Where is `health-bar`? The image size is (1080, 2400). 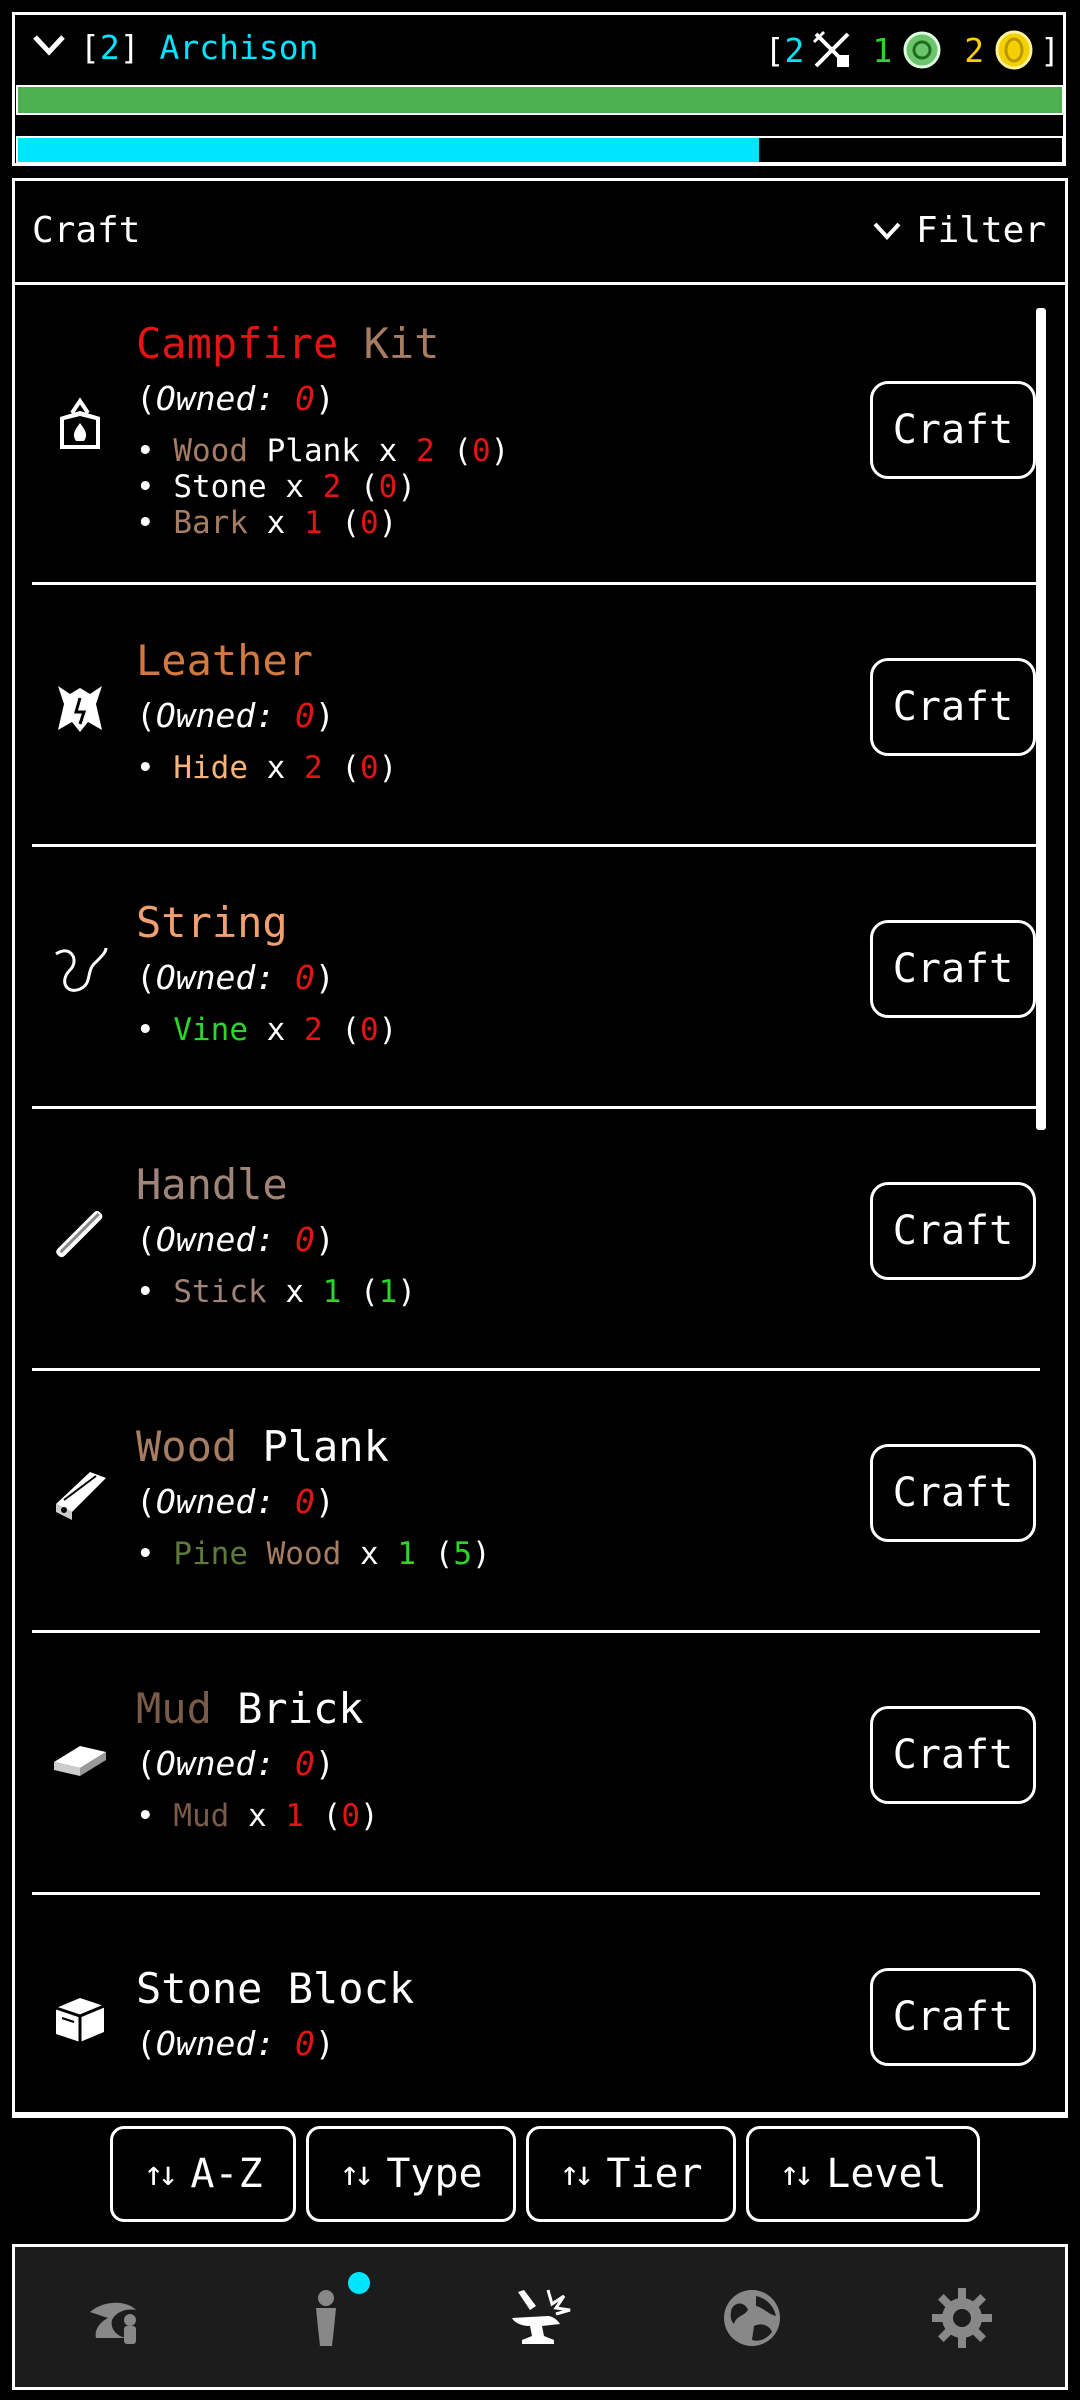 health-bar is located at coordinates (540, 100).